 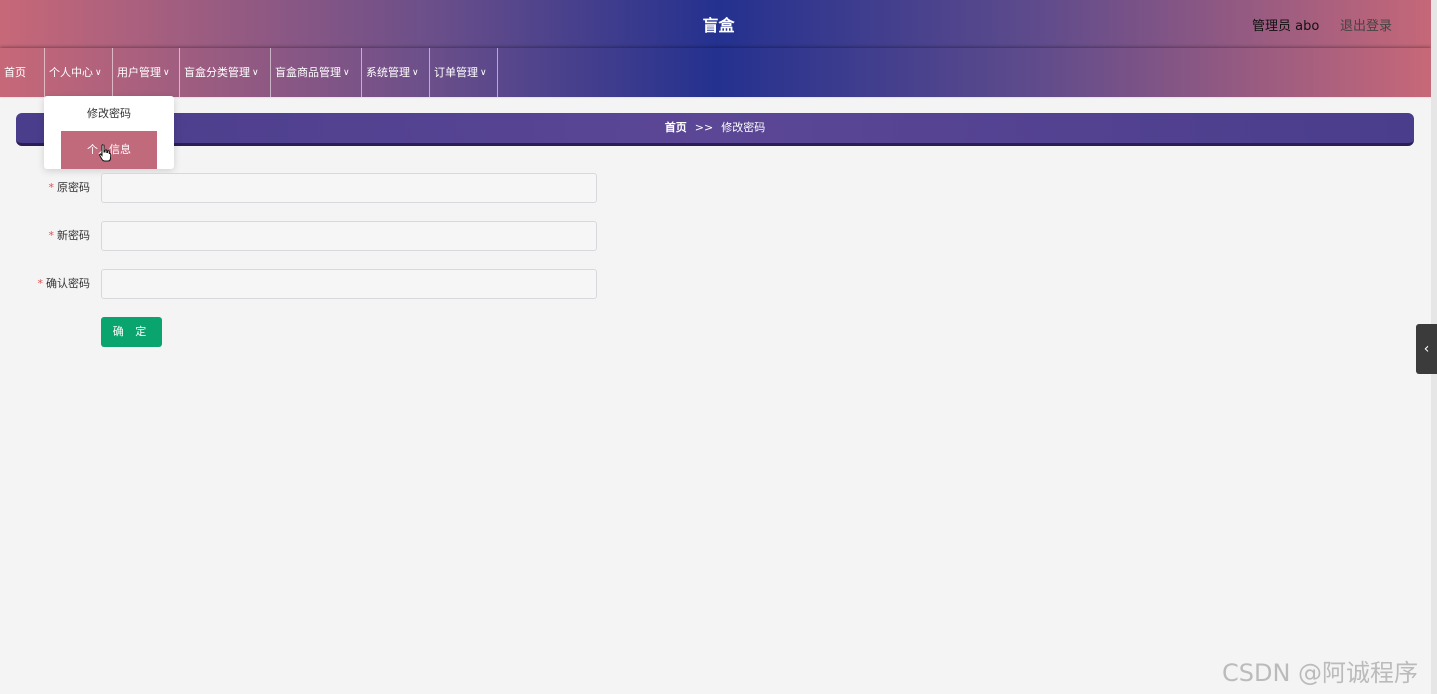 I want to click on nav-item-label: 个人中心, so click(x=71, y=72).